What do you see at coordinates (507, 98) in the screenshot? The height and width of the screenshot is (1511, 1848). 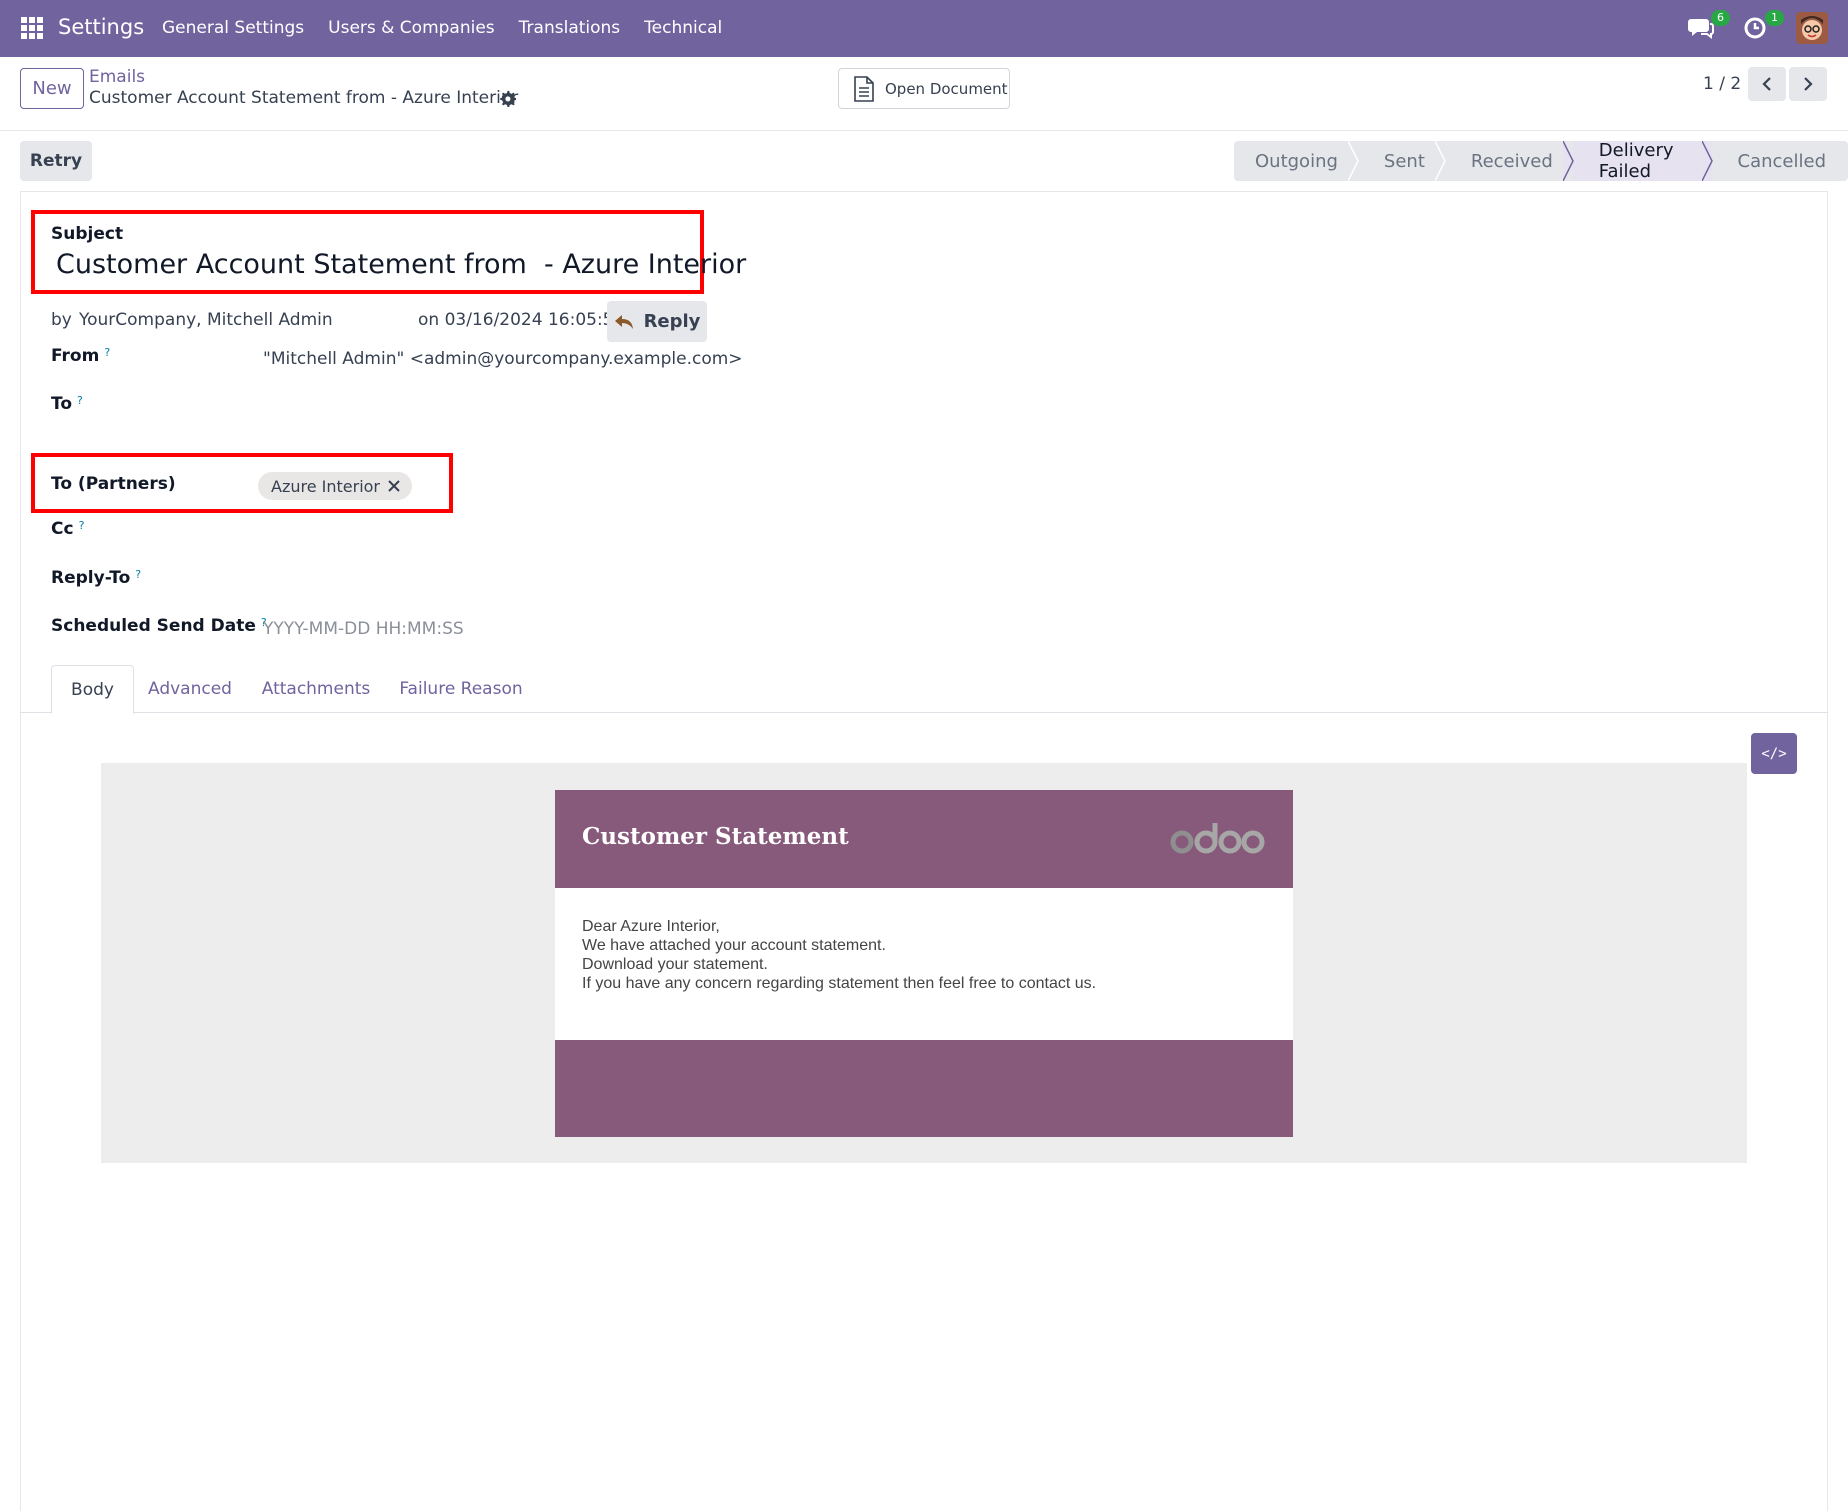 I see `gear-icon` at bounding box center [507, 98].